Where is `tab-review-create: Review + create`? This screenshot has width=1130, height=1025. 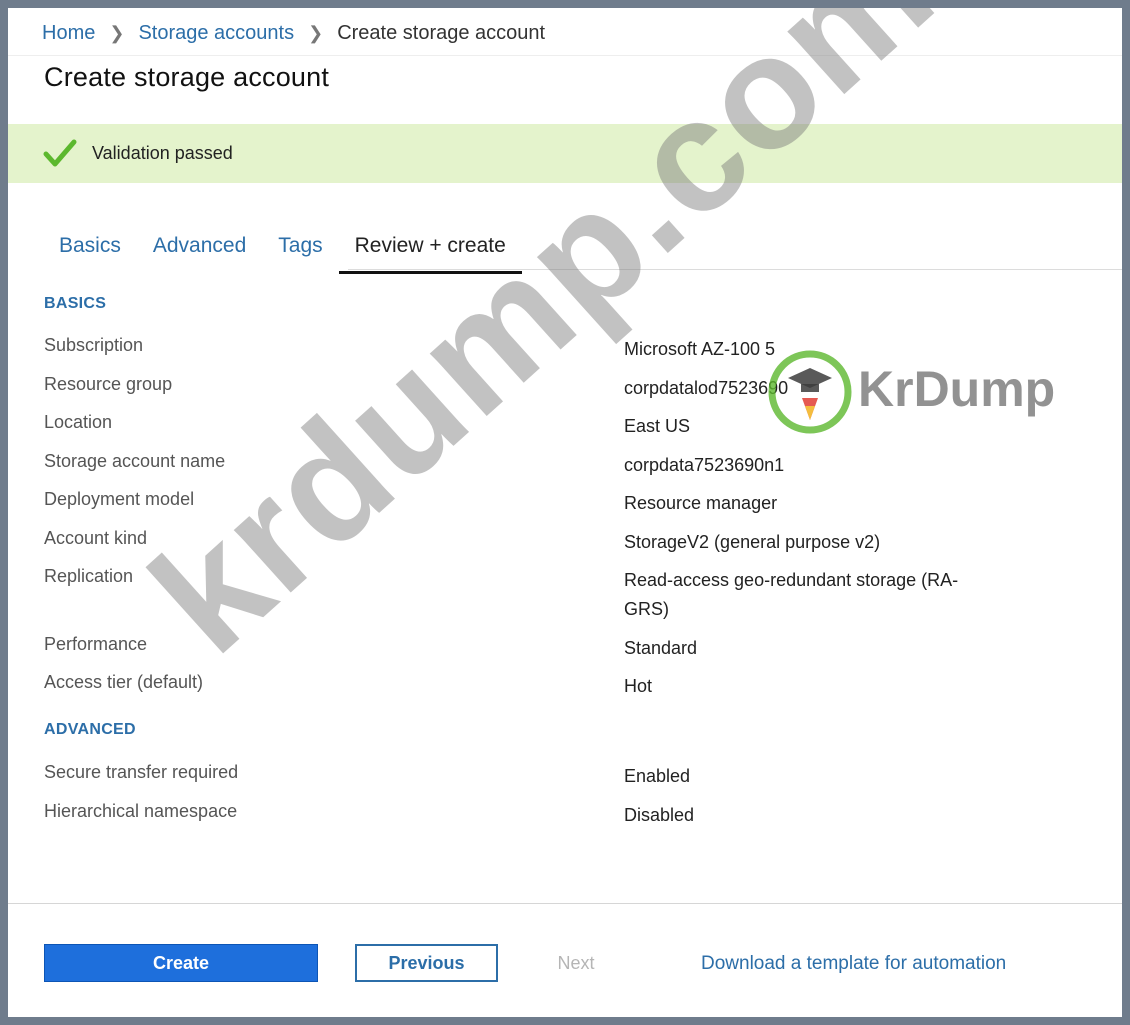 tab-review-create: Review + create is located at coordinates (430, 250).